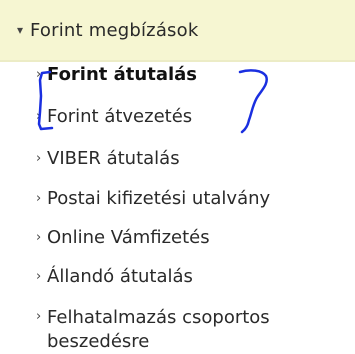 Image resolution: width=355 pixels, height=354 pixels. Describe the element at coordinates (128, 237) in the screenshot. I see `menu-item-label: Online Vámfizetés` at that location.